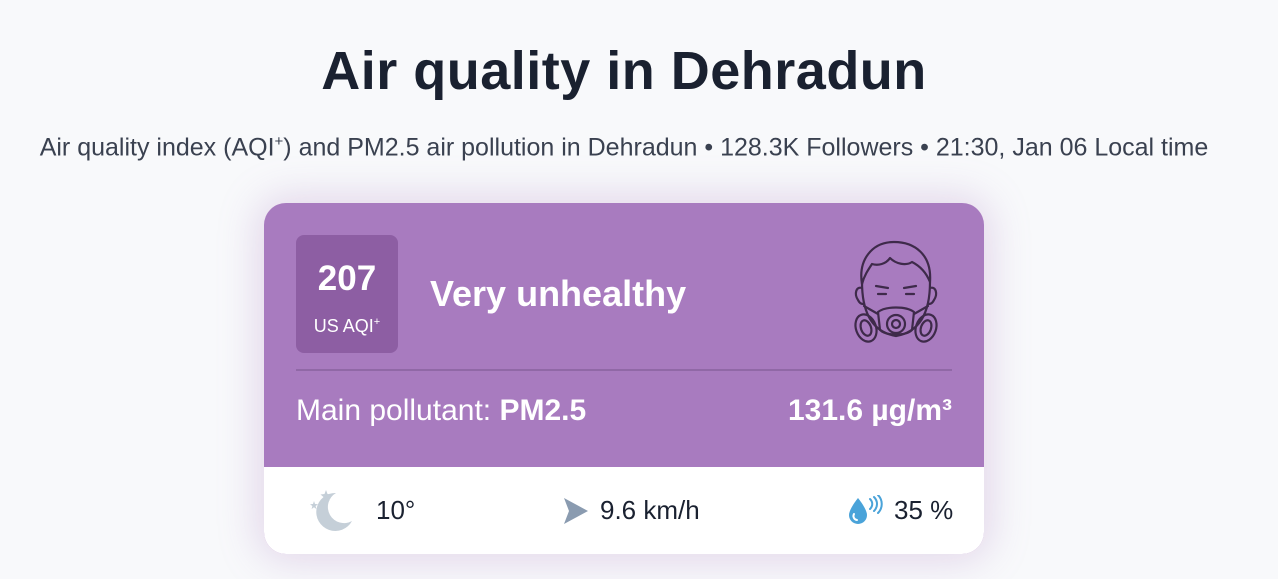  Describe the element at coordinates (377, 322) in the screenshot. I see `aqi-unit-plus: +` at that location.